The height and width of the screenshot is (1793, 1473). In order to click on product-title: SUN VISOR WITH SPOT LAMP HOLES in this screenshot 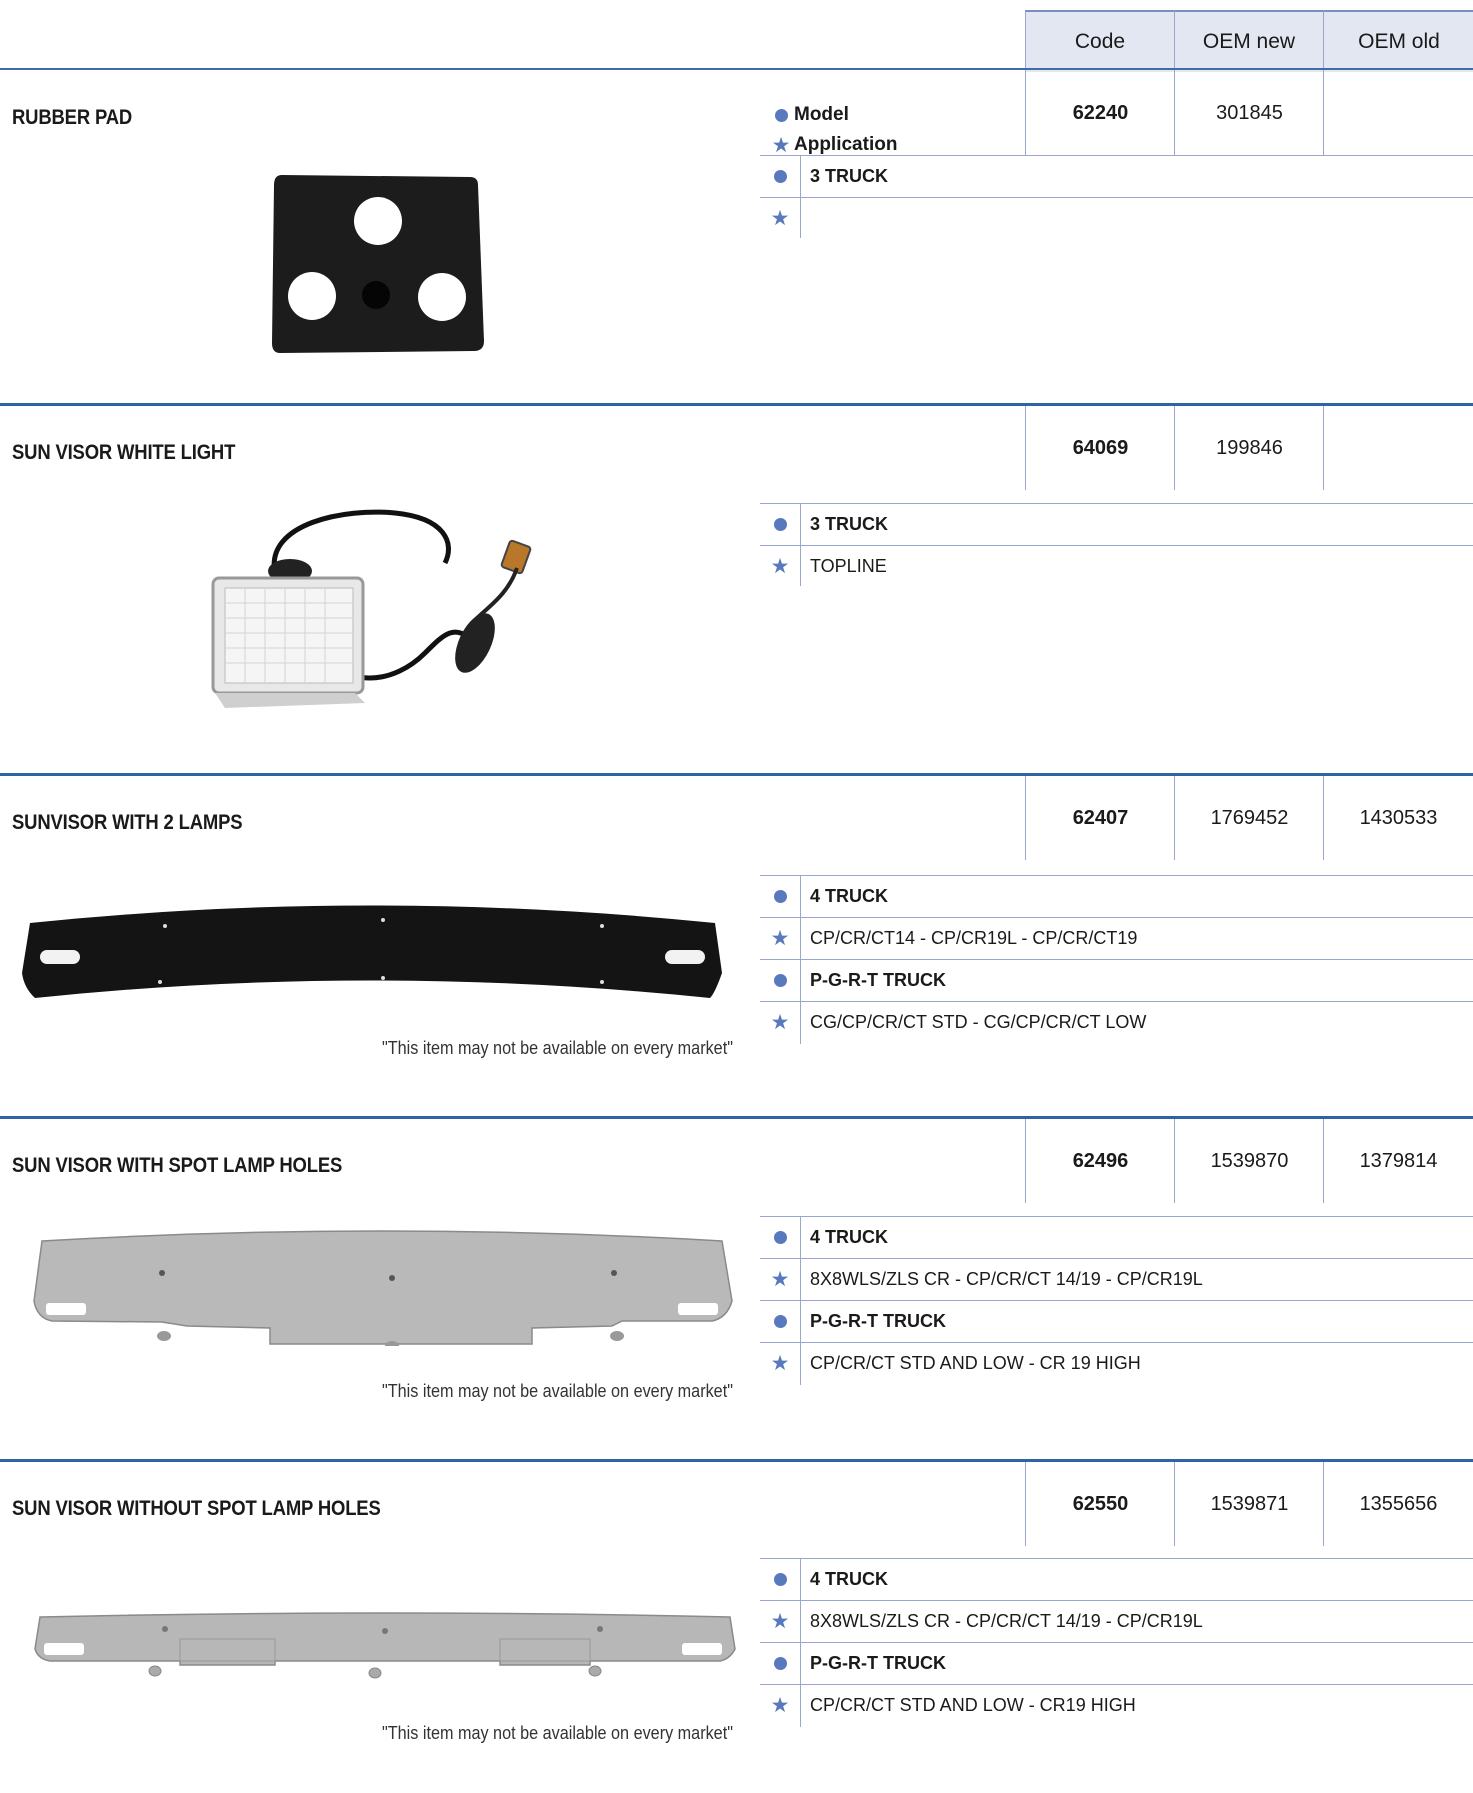, I will do `click(177, 1165)`.